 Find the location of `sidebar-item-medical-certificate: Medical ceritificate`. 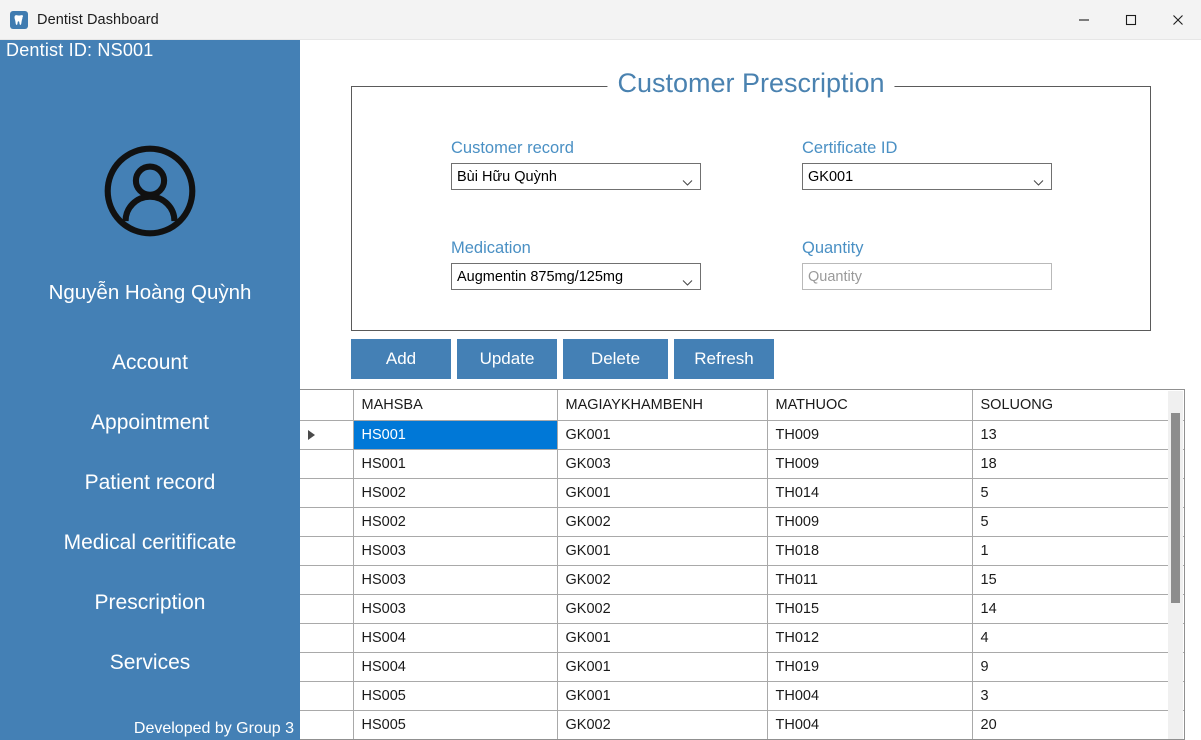

sidebar-item-medical-certificate: Medical ceritificate is located at coordinates (150, 543).